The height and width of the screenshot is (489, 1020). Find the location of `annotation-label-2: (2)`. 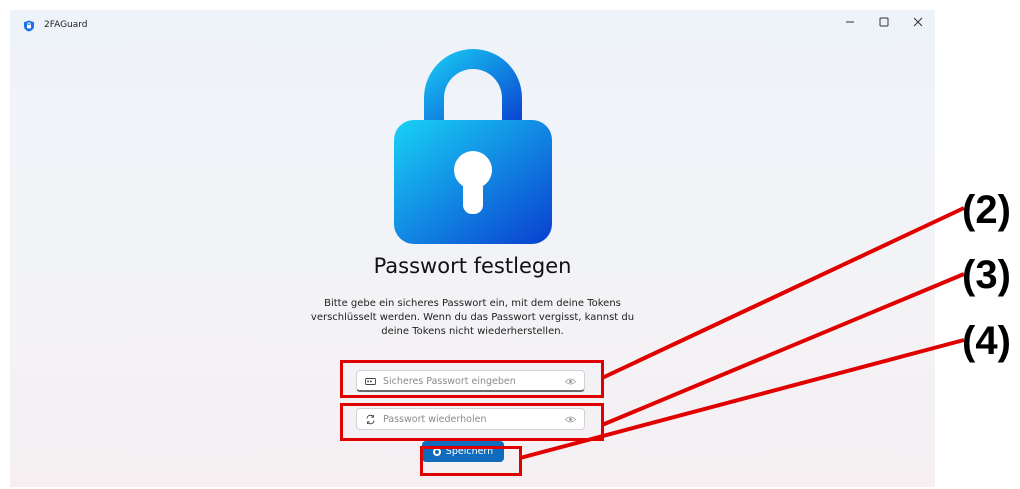

annotation-label-2: (2) is located at coordinates (986, 210).